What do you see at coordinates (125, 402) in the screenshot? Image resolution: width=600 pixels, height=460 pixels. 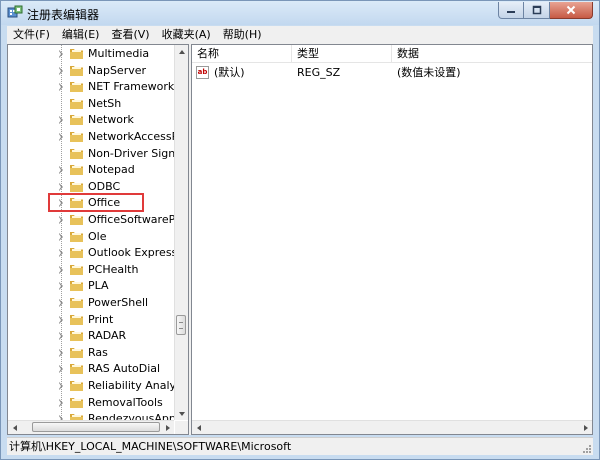 I see `tree-item-label: RemovalTools` at bounding box center [125, 402].